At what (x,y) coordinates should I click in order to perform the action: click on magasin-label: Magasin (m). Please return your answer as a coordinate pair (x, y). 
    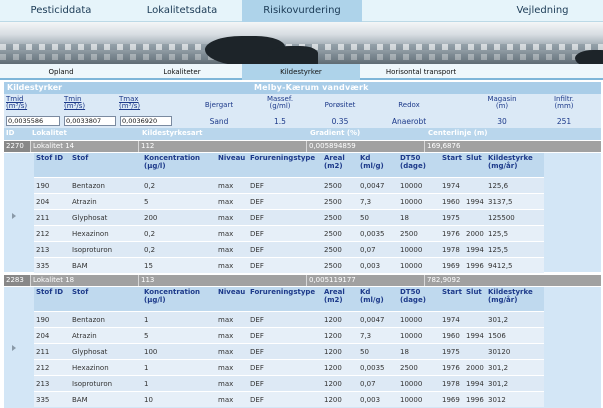
    Looking at the image, I should click on (502, 102).